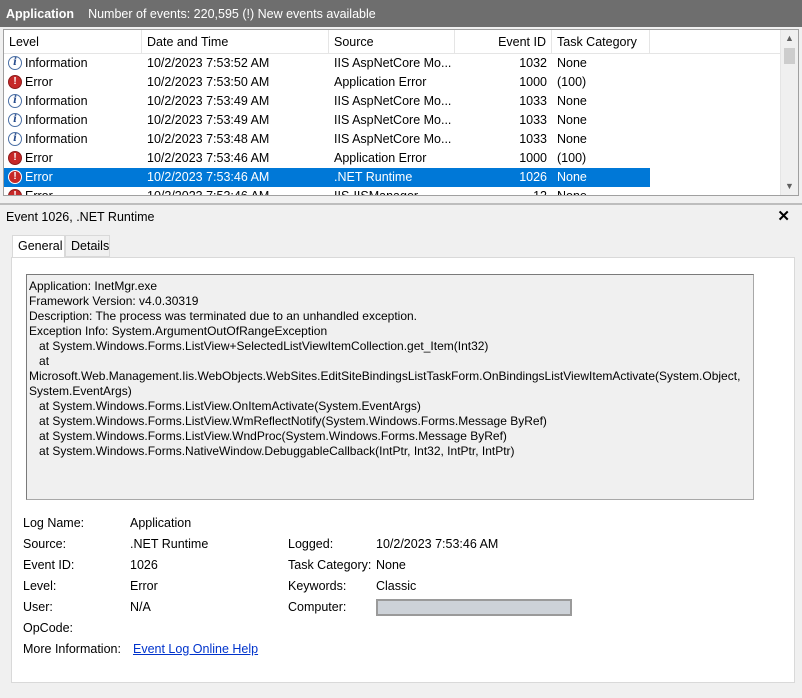 This screenshot has width=802, height=698. What do you see at coordinates (789, 56) in the screenshot?
I see `scrollbar-thumb` at bounding box center [789, 56].